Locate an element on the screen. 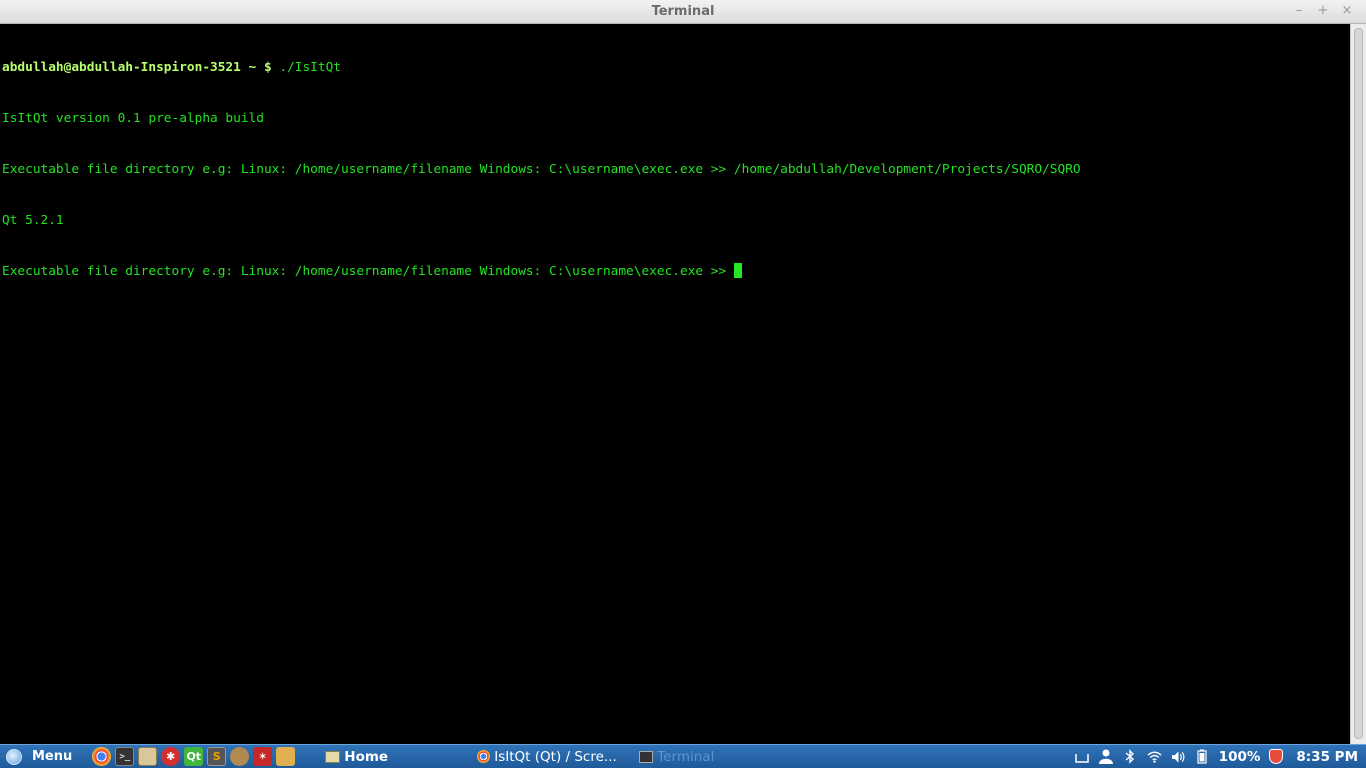 The width and height of the screenshot is (1366, 768). task-label: Terminal is located at coordinates (686, 756).